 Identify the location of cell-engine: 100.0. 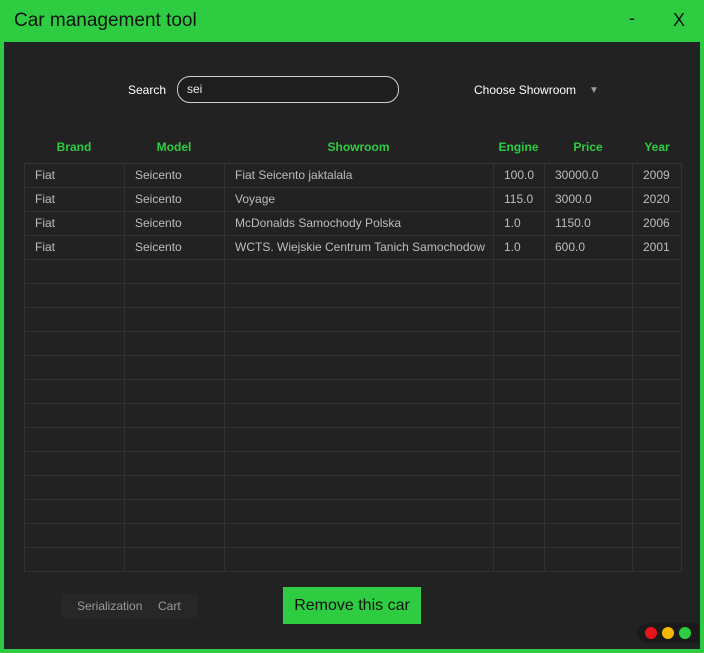
(519, 175).